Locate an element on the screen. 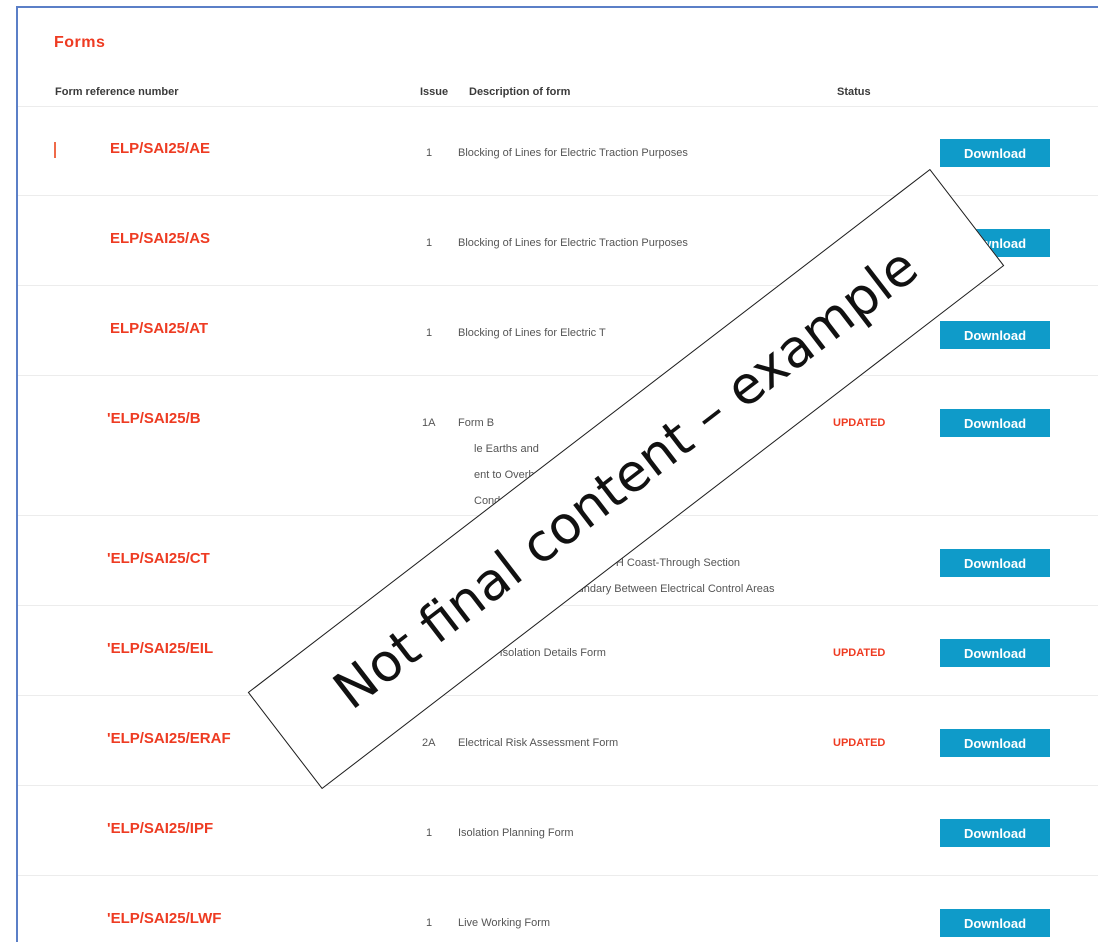 The image size is (1104, 948). header-status: Status is located at coordinates (854, 92).